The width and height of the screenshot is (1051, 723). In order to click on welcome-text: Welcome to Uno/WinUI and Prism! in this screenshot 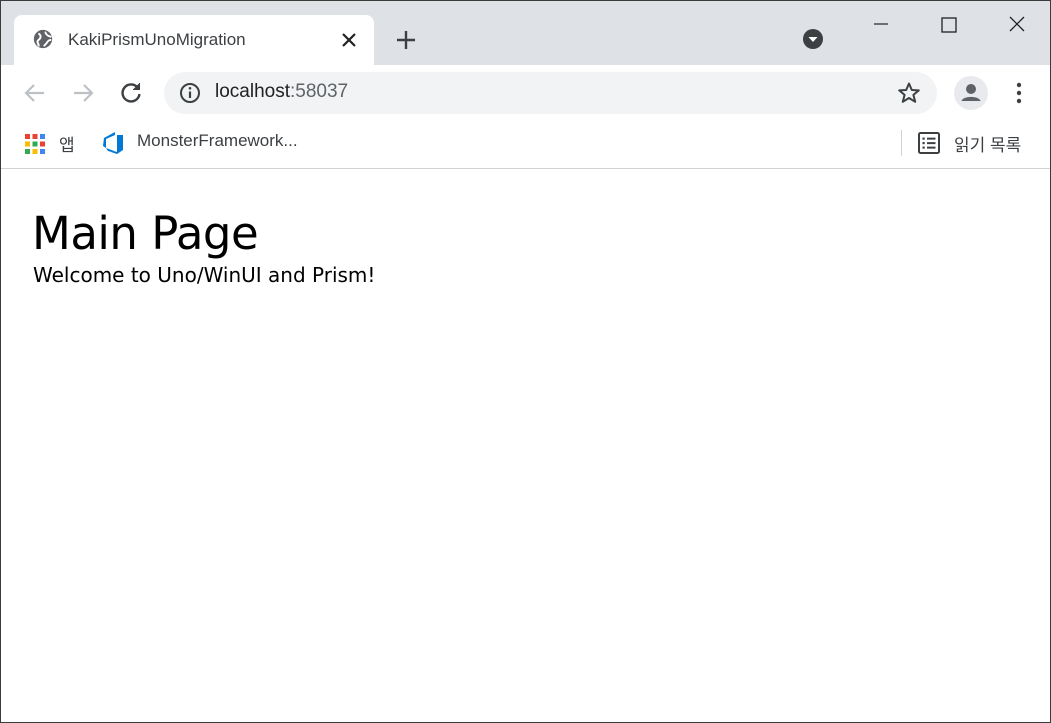, I will do `click(204, 275)`.